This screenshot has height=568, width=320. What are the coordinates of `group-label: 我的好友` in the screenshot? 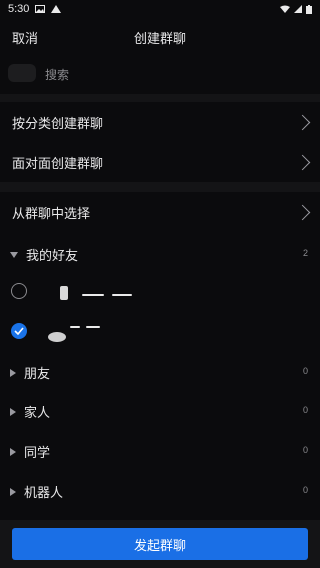 It's located at (52, 255).